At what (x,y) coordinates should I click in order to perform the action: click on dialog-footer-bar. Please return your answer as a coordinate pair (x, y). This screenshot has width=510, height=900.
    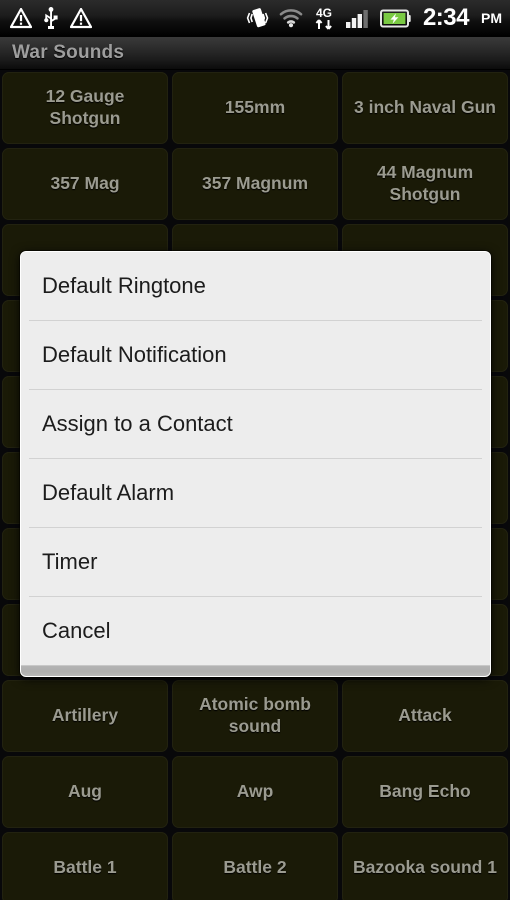
    Looking at the image, I should click on (255, 670).